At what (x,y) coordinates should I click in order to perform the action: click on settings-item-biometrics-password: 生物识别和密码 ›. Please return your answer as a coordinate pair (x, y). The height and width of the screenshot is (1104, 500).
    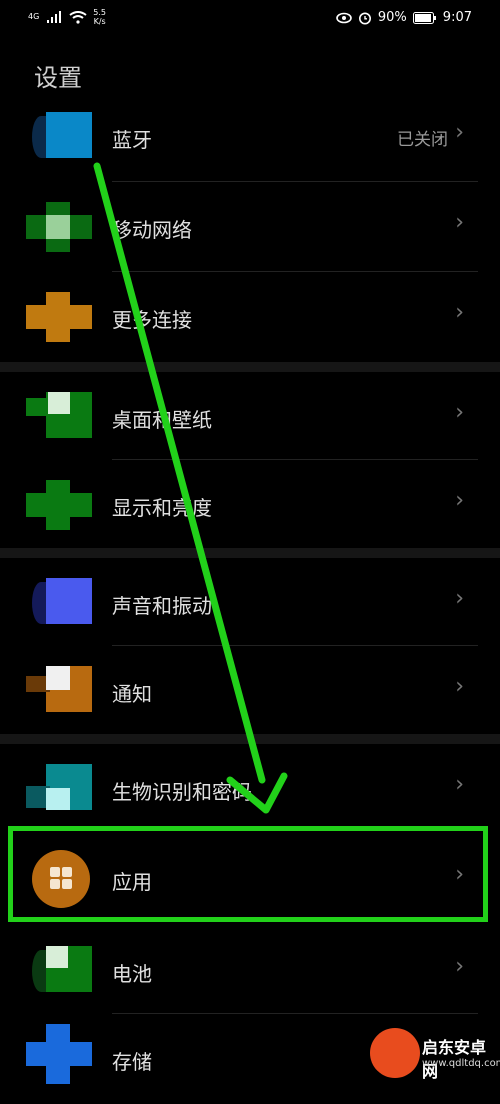
    Looking at the image, I should click on (250, 789).